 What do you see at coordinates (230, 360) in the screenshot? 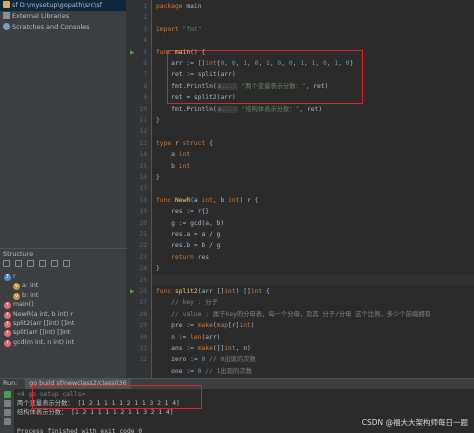
I see `code-token: // 0出现的次数` at bounding box center [230, 360].